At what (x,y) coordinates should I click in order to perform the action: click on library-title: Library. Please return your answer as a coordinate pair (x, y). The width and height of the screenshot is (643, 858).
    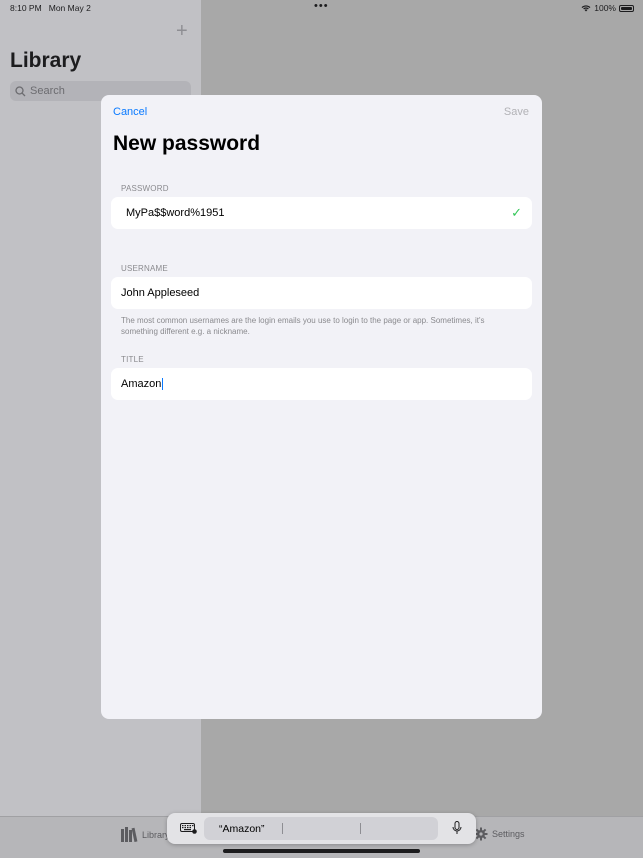
    Looking at the image, I should click on (46, 60).